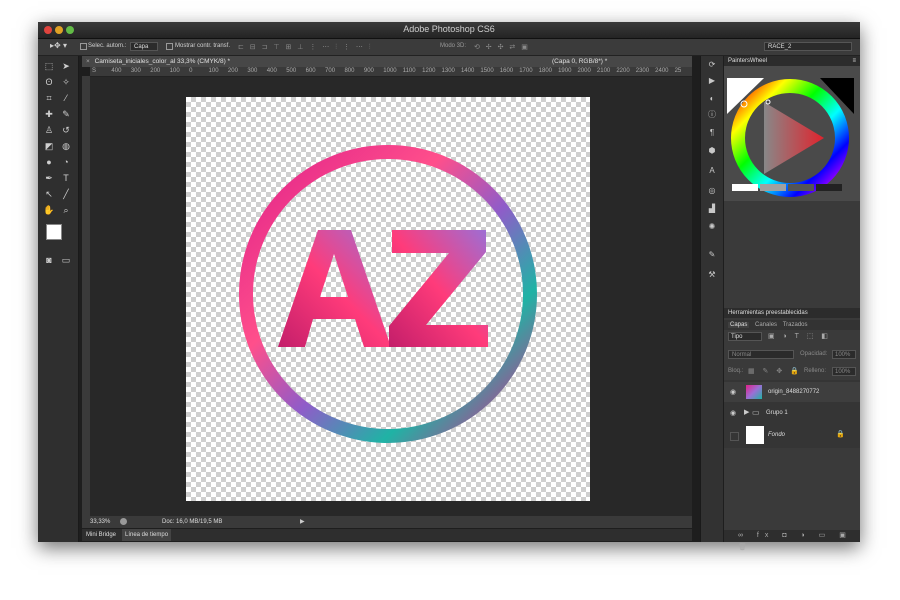 Image resolution: width=900 pixels, height=600 pixels. What do you see at coordinates (712, 133) in the screenshot?
I see `paragraph-icon: ¶` at bounding box center [712, 133].